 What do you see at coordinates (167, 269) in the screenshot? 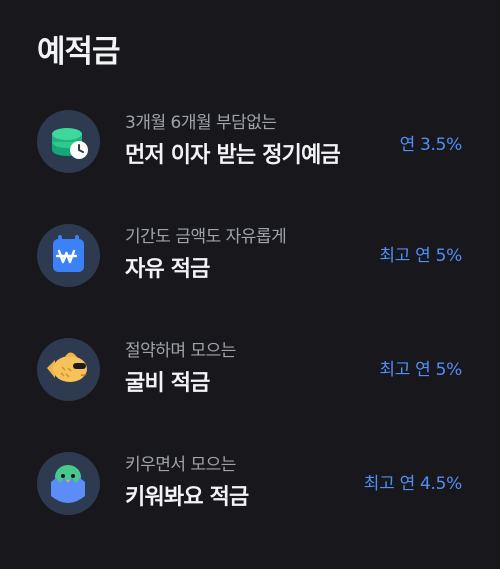
I see `product-name: 자유 적금` at bounding box center [167, 269].